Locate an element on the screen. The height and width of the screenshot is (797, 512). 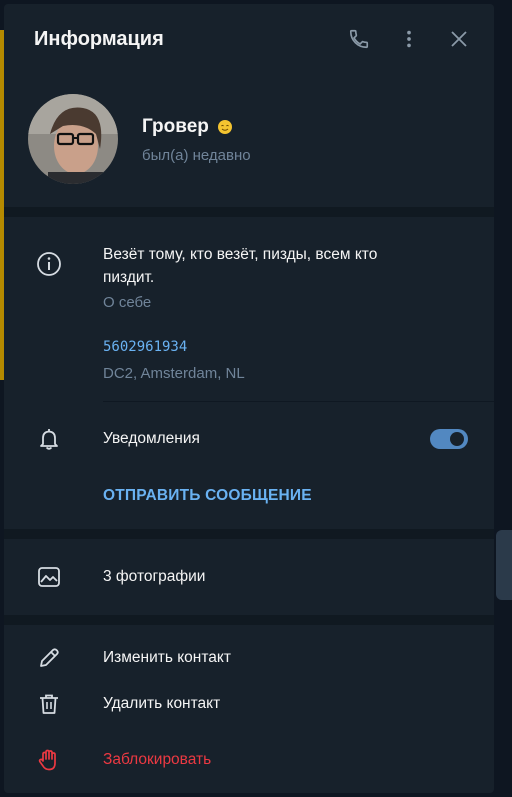
close-icon is located at coordinates (459, 39).